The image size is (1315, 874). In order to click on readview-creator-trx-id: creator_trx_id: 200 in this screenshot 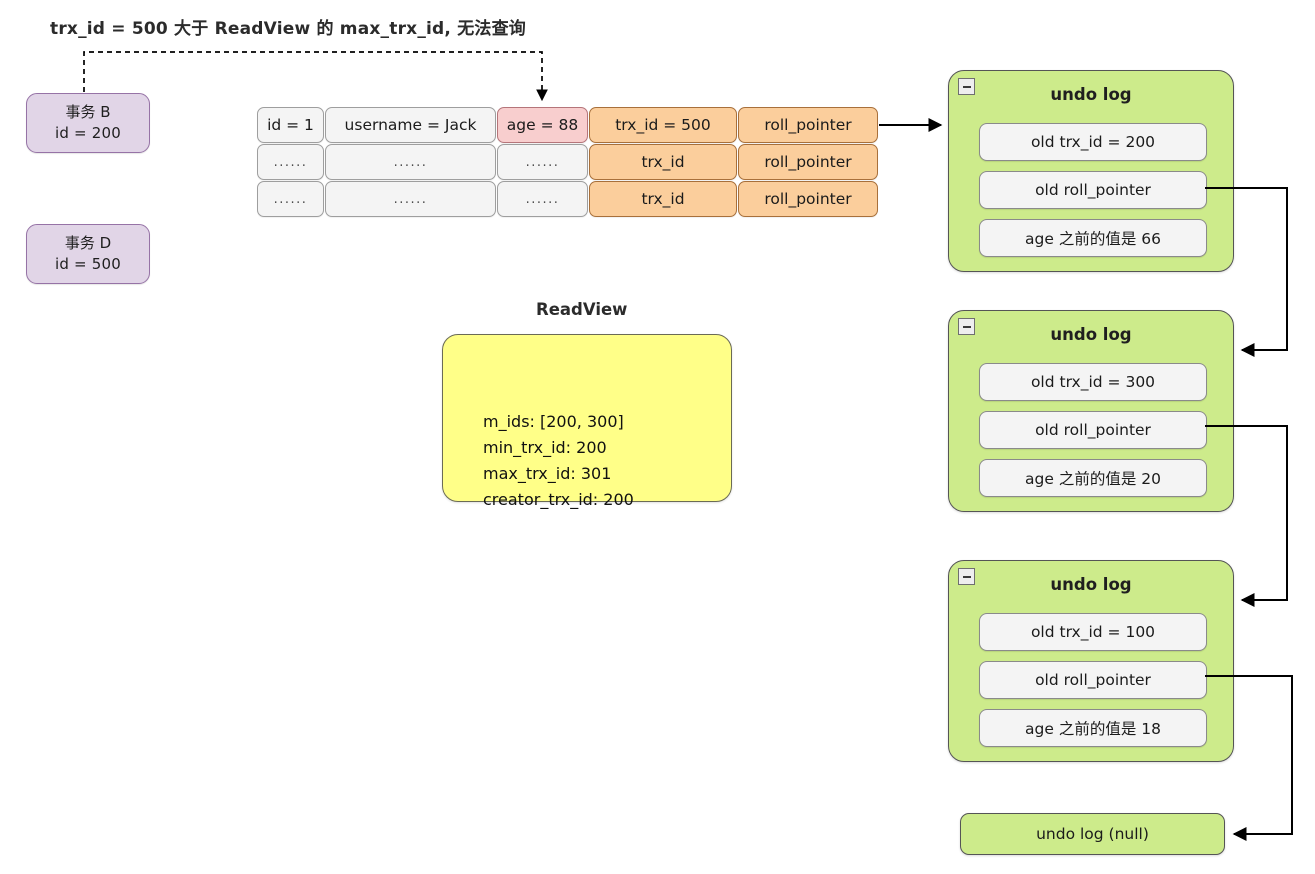, I will do `click(558, 499)`.